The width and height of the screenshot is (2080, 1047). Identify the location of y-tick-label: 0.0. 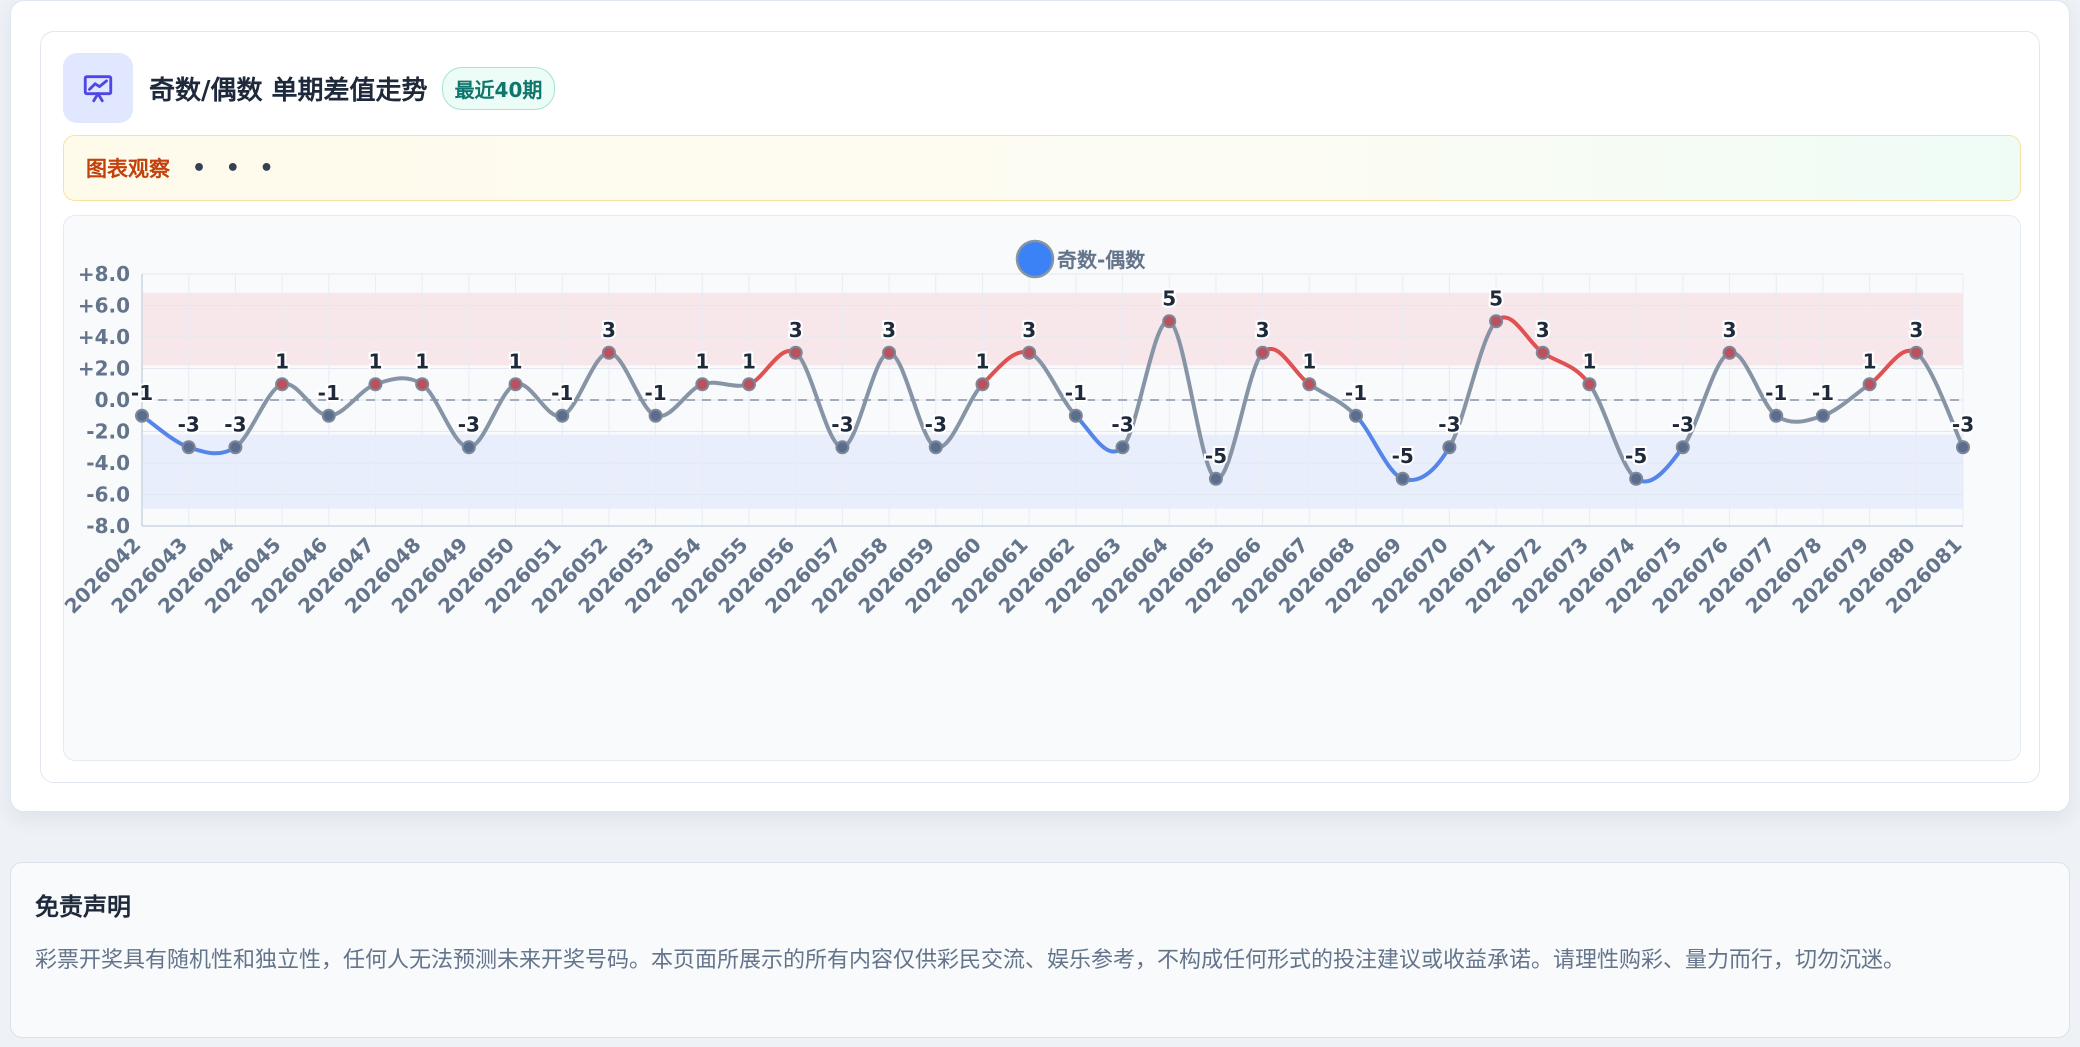
(112, 400).